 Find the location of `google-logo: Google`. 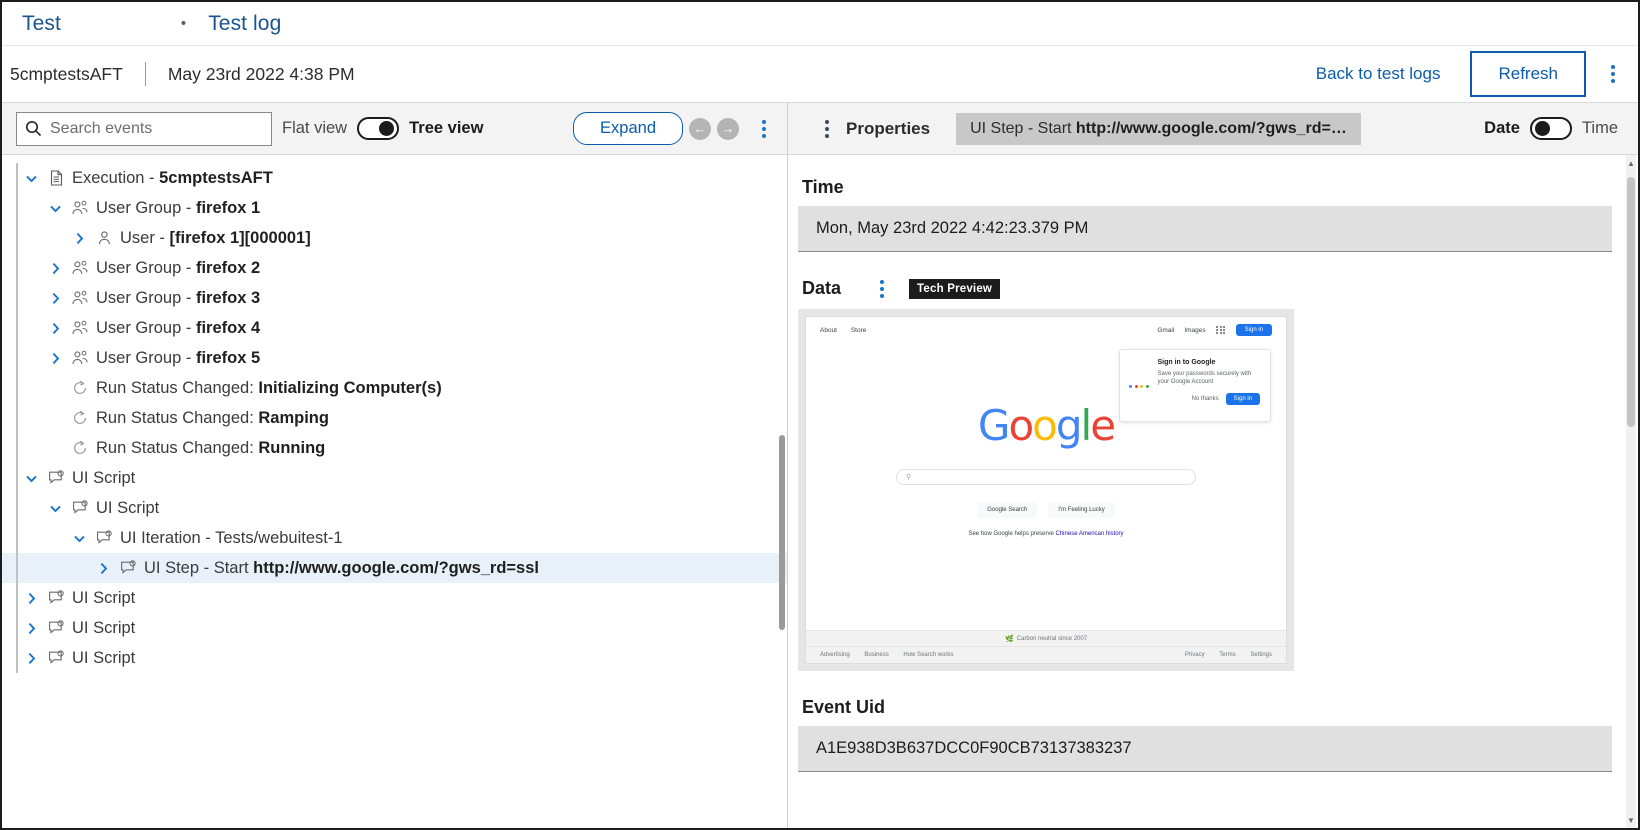

google-logo: Google is located at coordinates (1046, 425).